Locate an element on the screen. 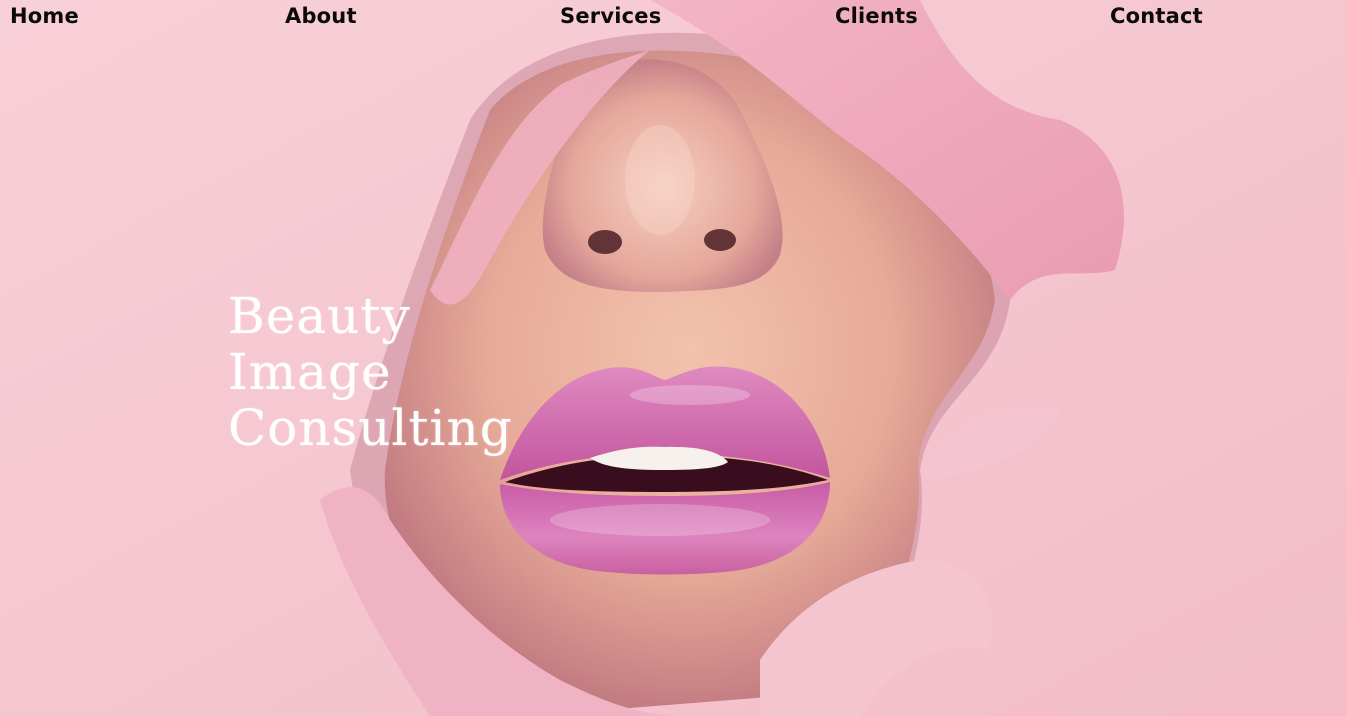 Image resolution: width=1346 pixels, height=716 pixels. nav-link-home: Home is located at coordinates (44, 16).